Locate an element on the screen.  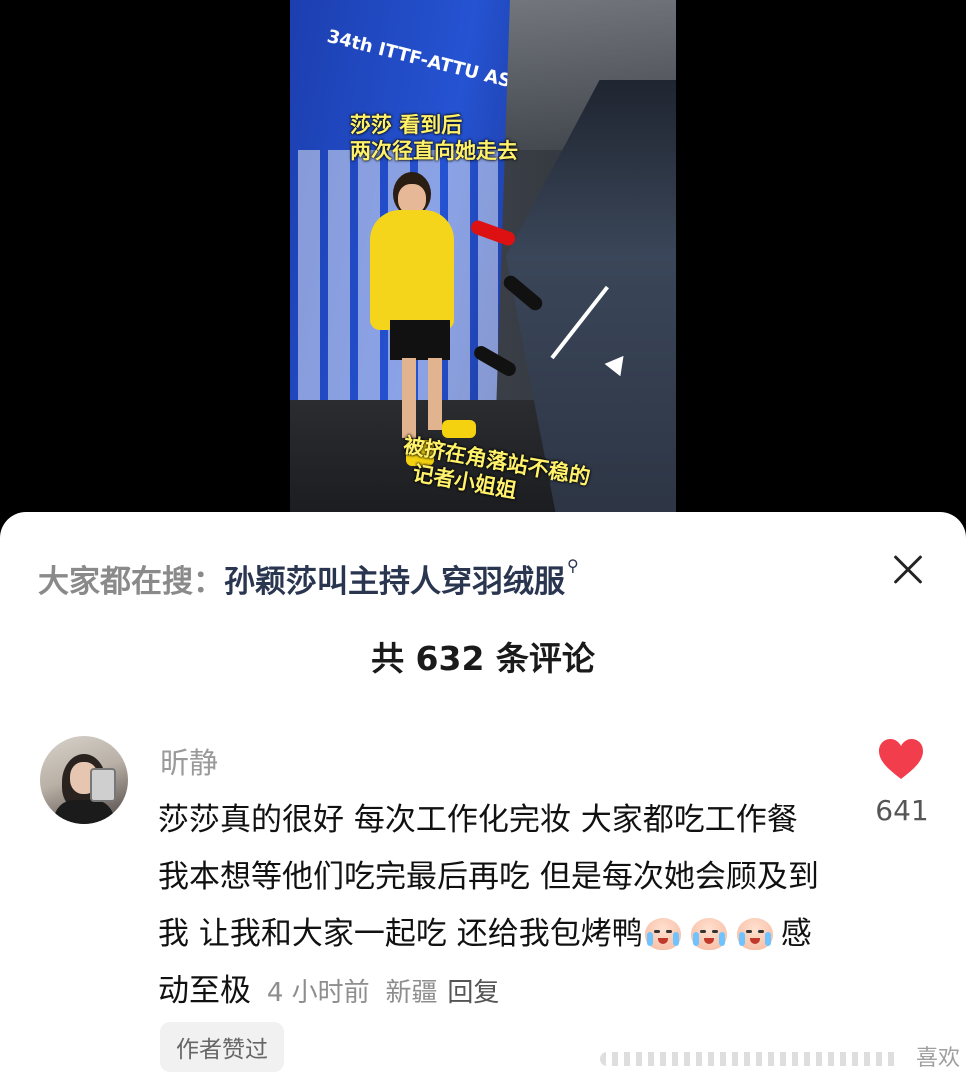
comment-count: 共 632 条评论 is located at coordinates (483, 658).